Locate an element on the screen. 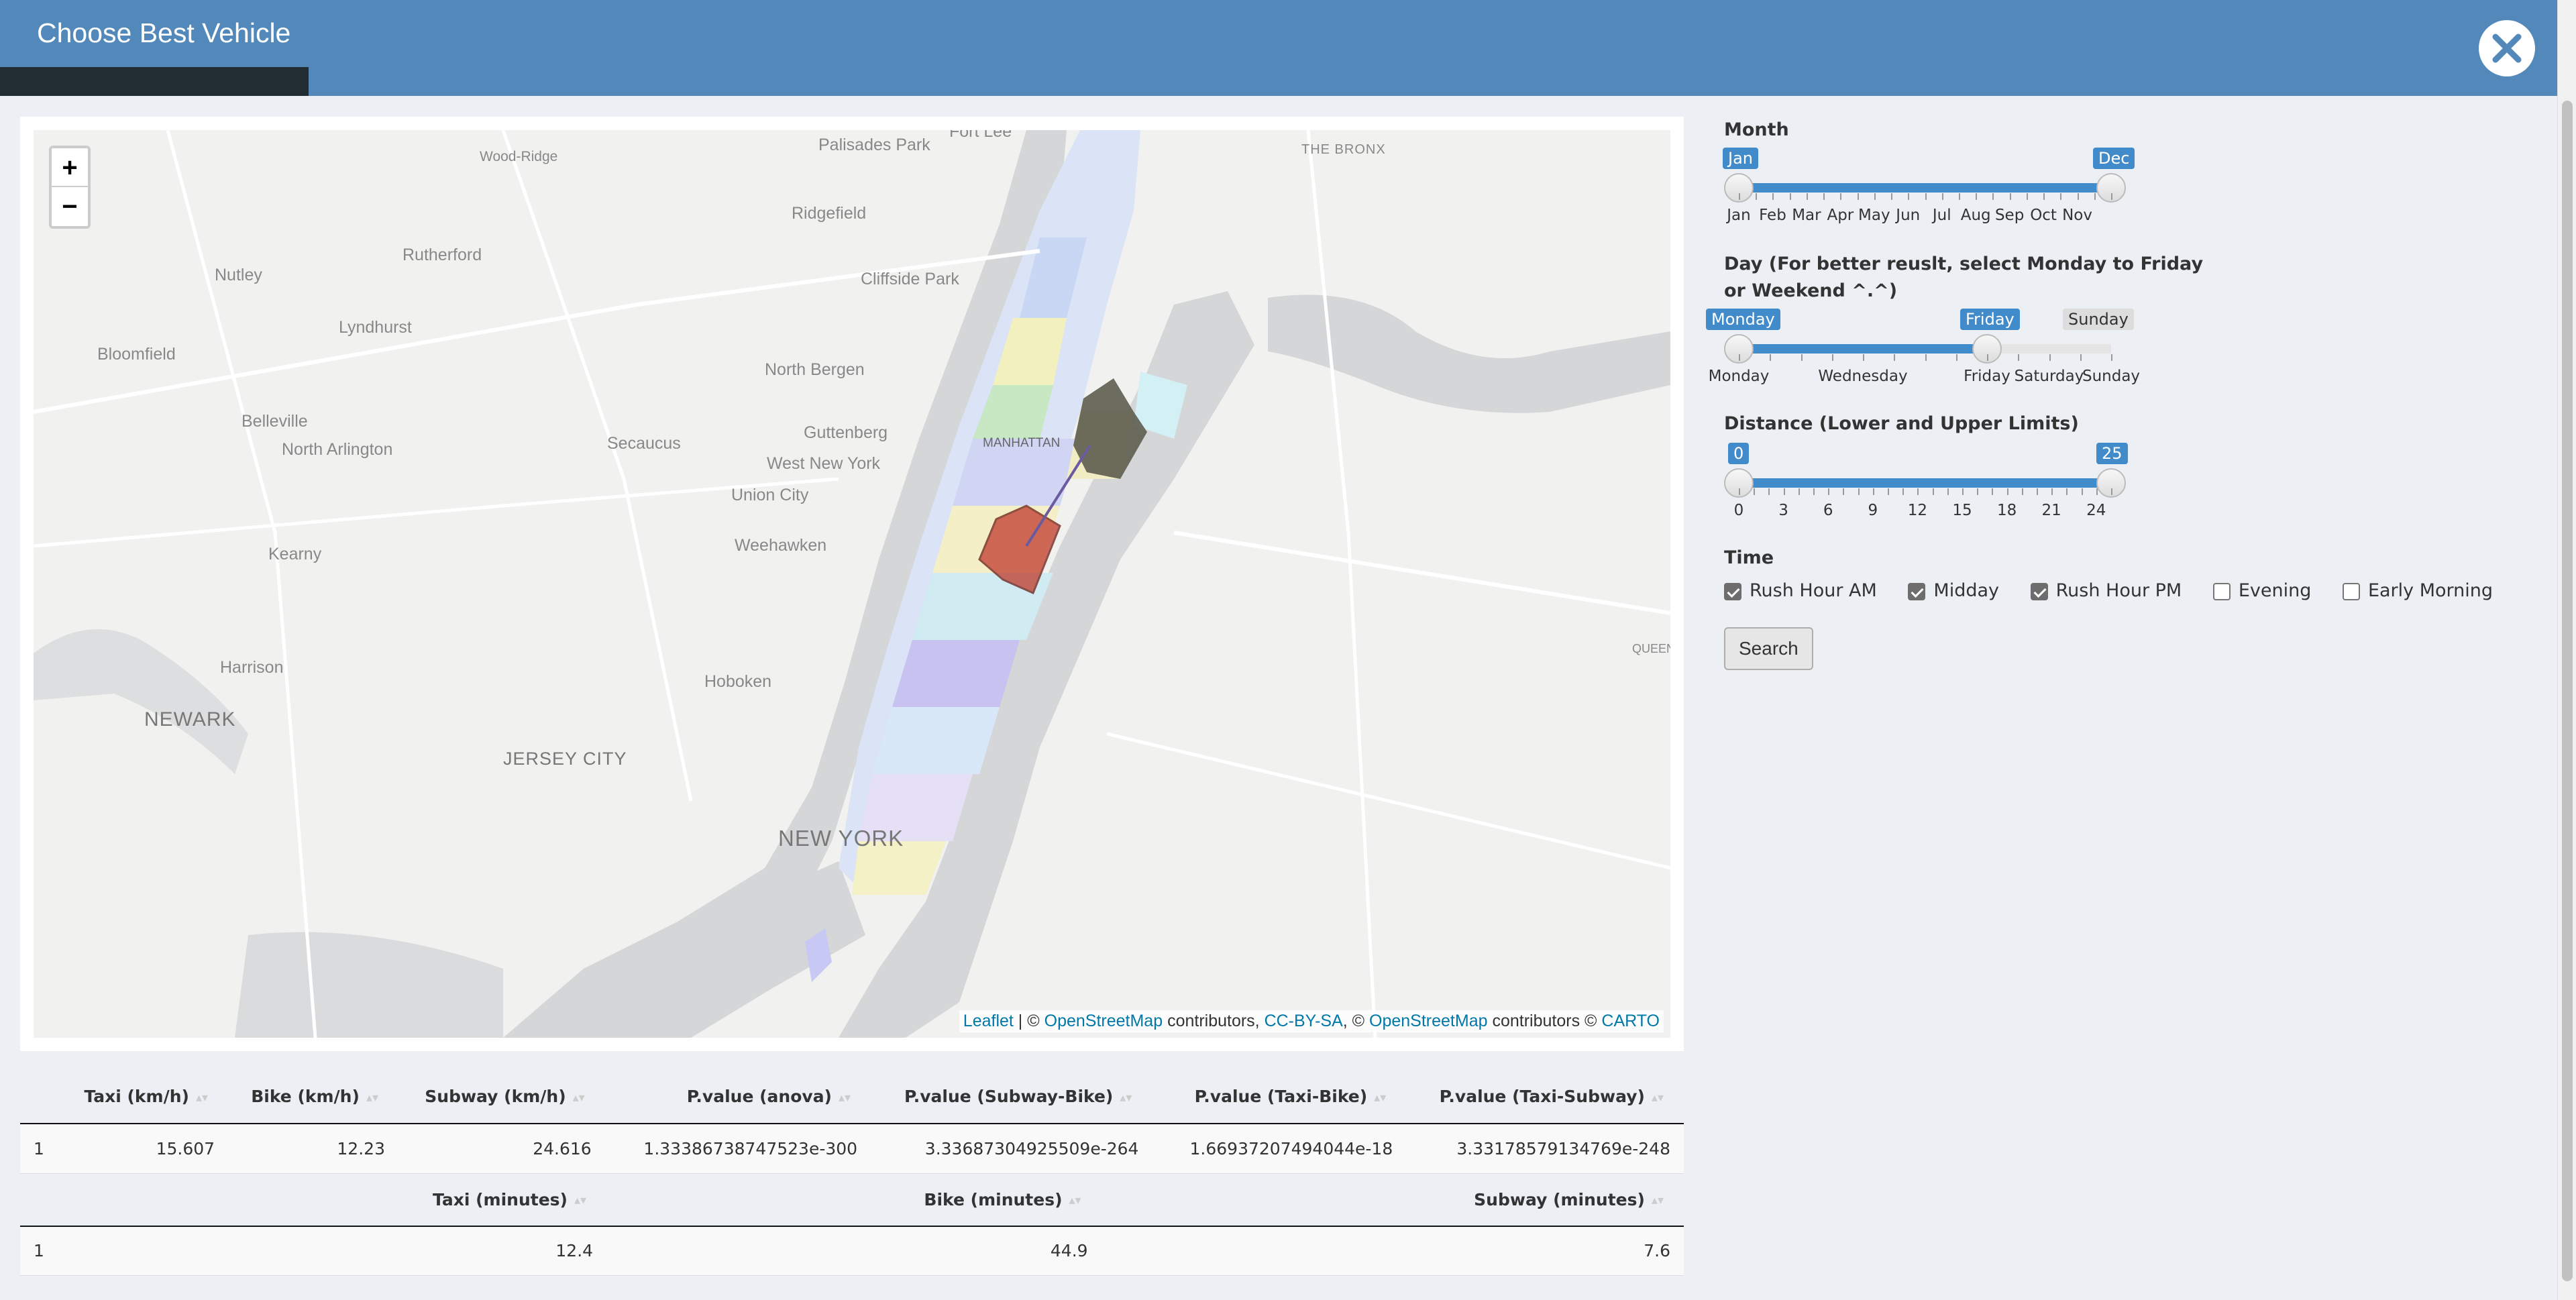 The height and width of the screenshot is (1300, 2576). leaflet-link: Leaflet is located at coordinates (988, 1021).